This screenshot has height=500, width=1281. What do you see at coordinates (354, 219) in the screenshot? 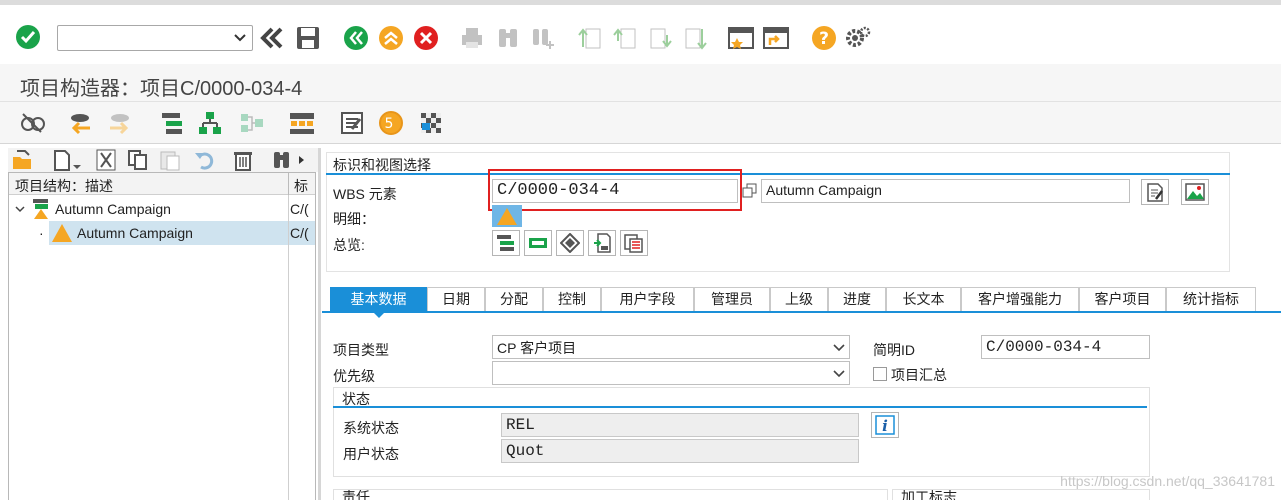
I see `detail-label: 明细：` at bounding box center [354, 219].